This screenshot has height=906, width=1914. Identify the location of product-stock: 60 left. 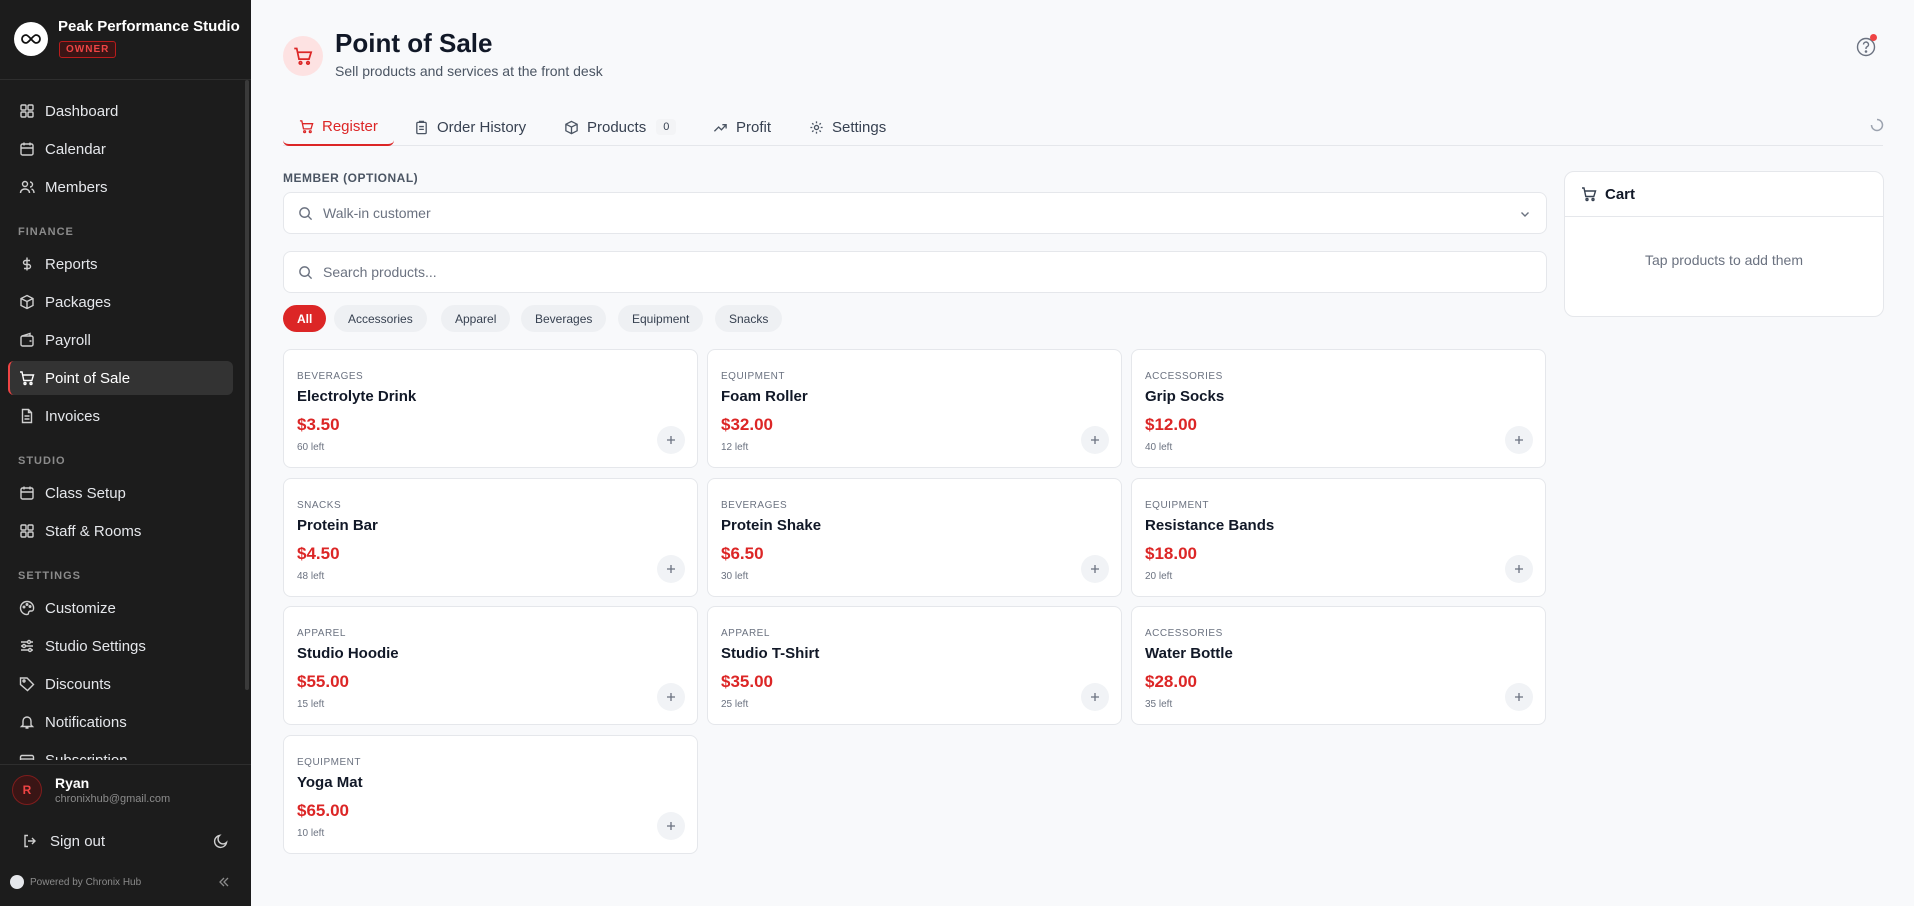
(311, 447).